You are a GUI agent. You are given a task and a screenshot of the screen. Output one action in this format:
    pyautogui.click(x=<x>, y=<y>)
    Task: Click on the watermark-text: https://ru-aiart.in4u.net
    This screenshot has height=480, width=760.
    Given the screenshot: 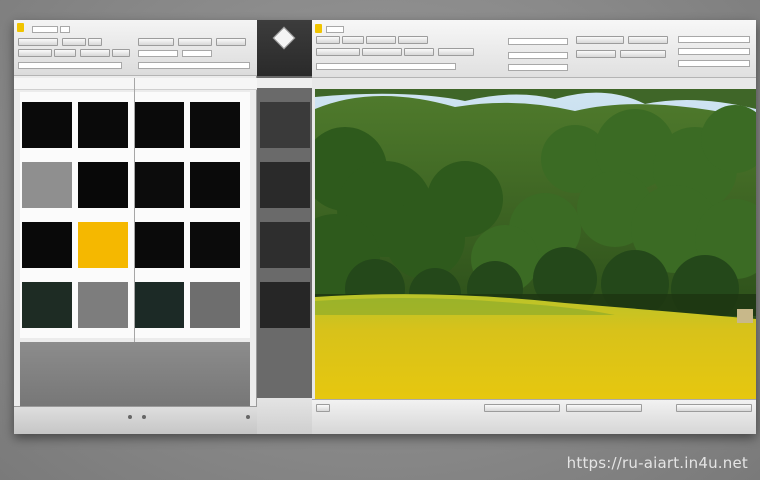 What is the action you would take?
    pyautogui.click(x=657, y=463)
    